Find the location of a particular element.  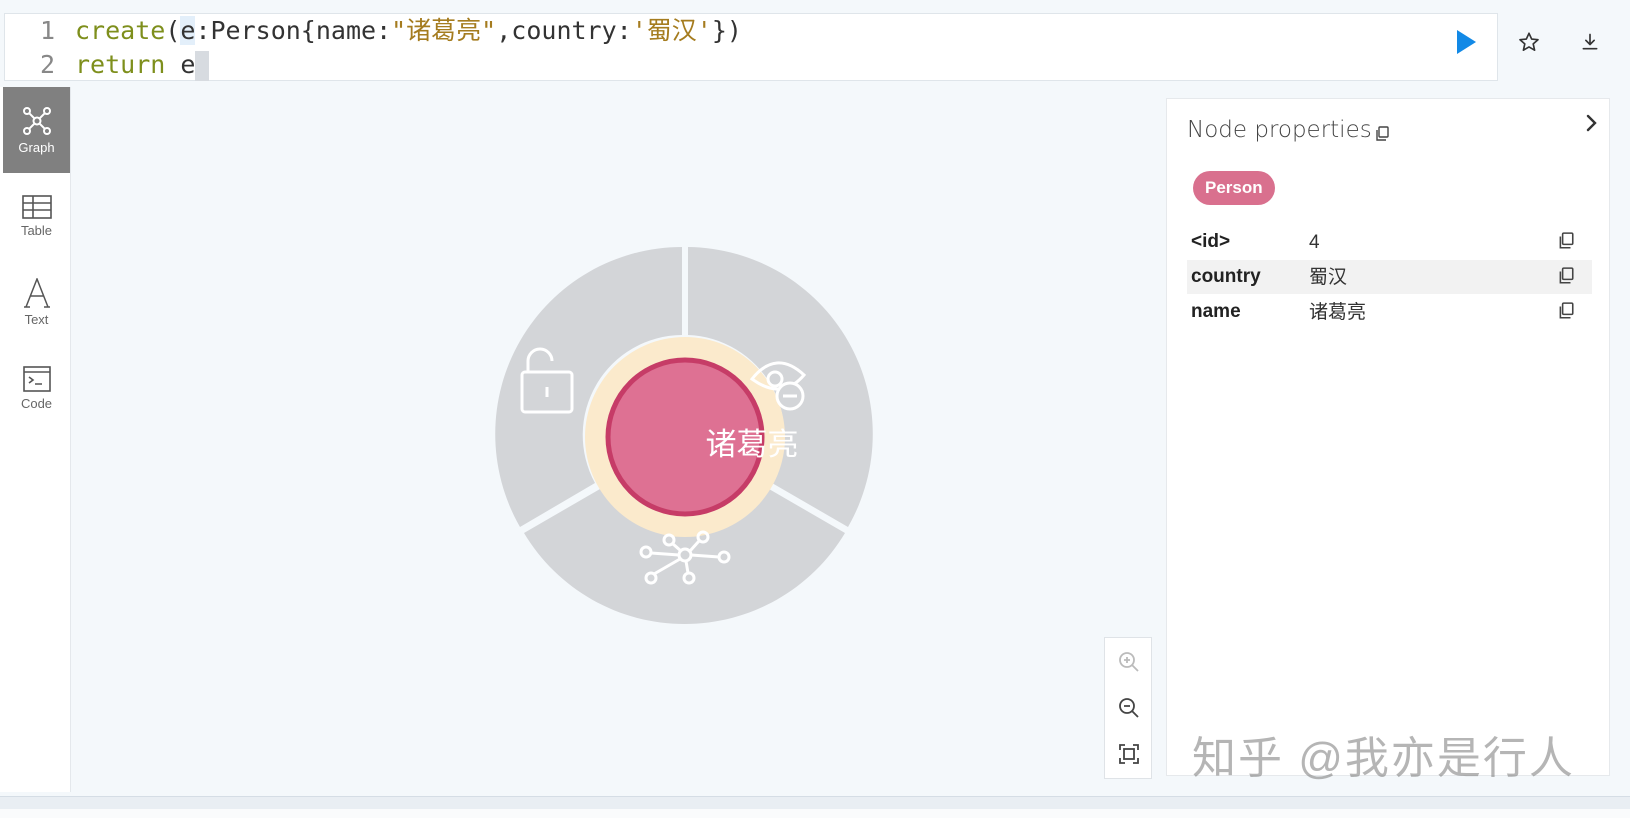

property-key: country is located at coordinates (1226, 276).